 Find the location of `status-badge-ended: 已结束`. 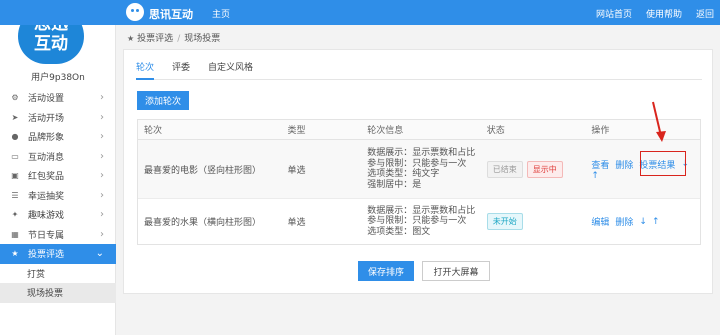

status-badge-ended: 已结束 is located at coordinates (504, 169).